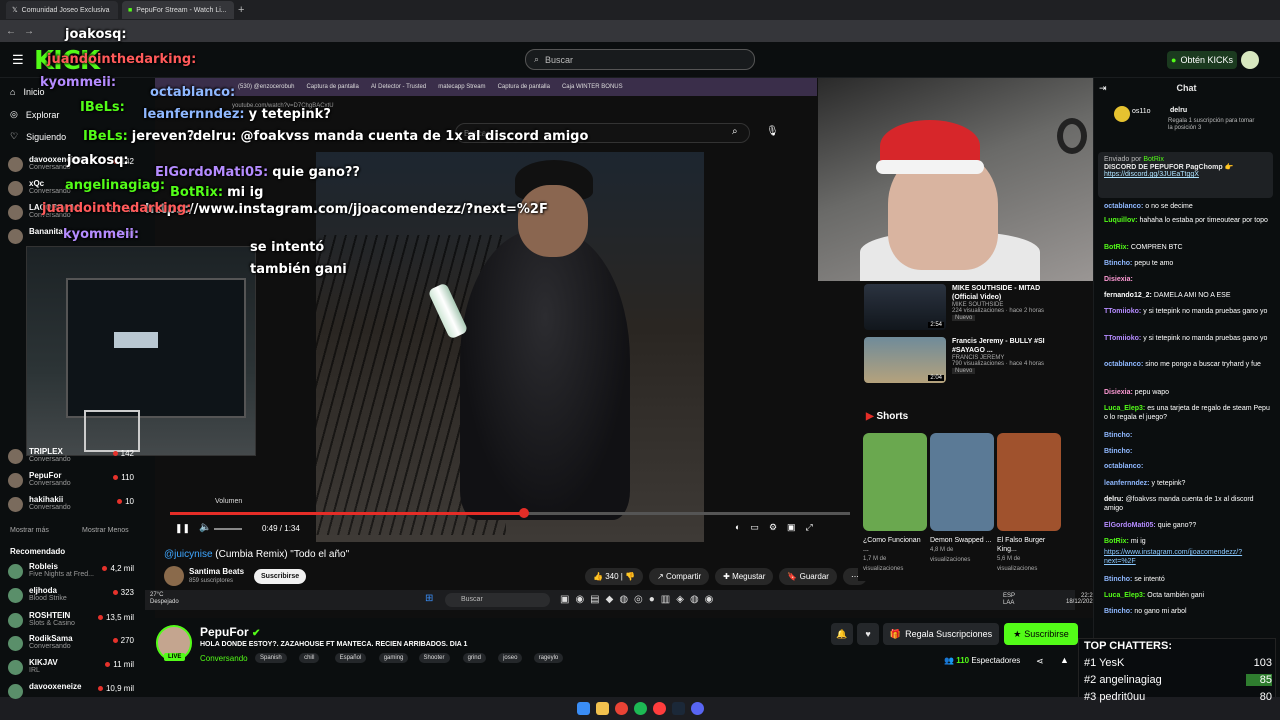 Image resolution: width=1280 pixels, height=720 pixels. I want to click on promote-button: ✚ Megustar, so click(744, 576).